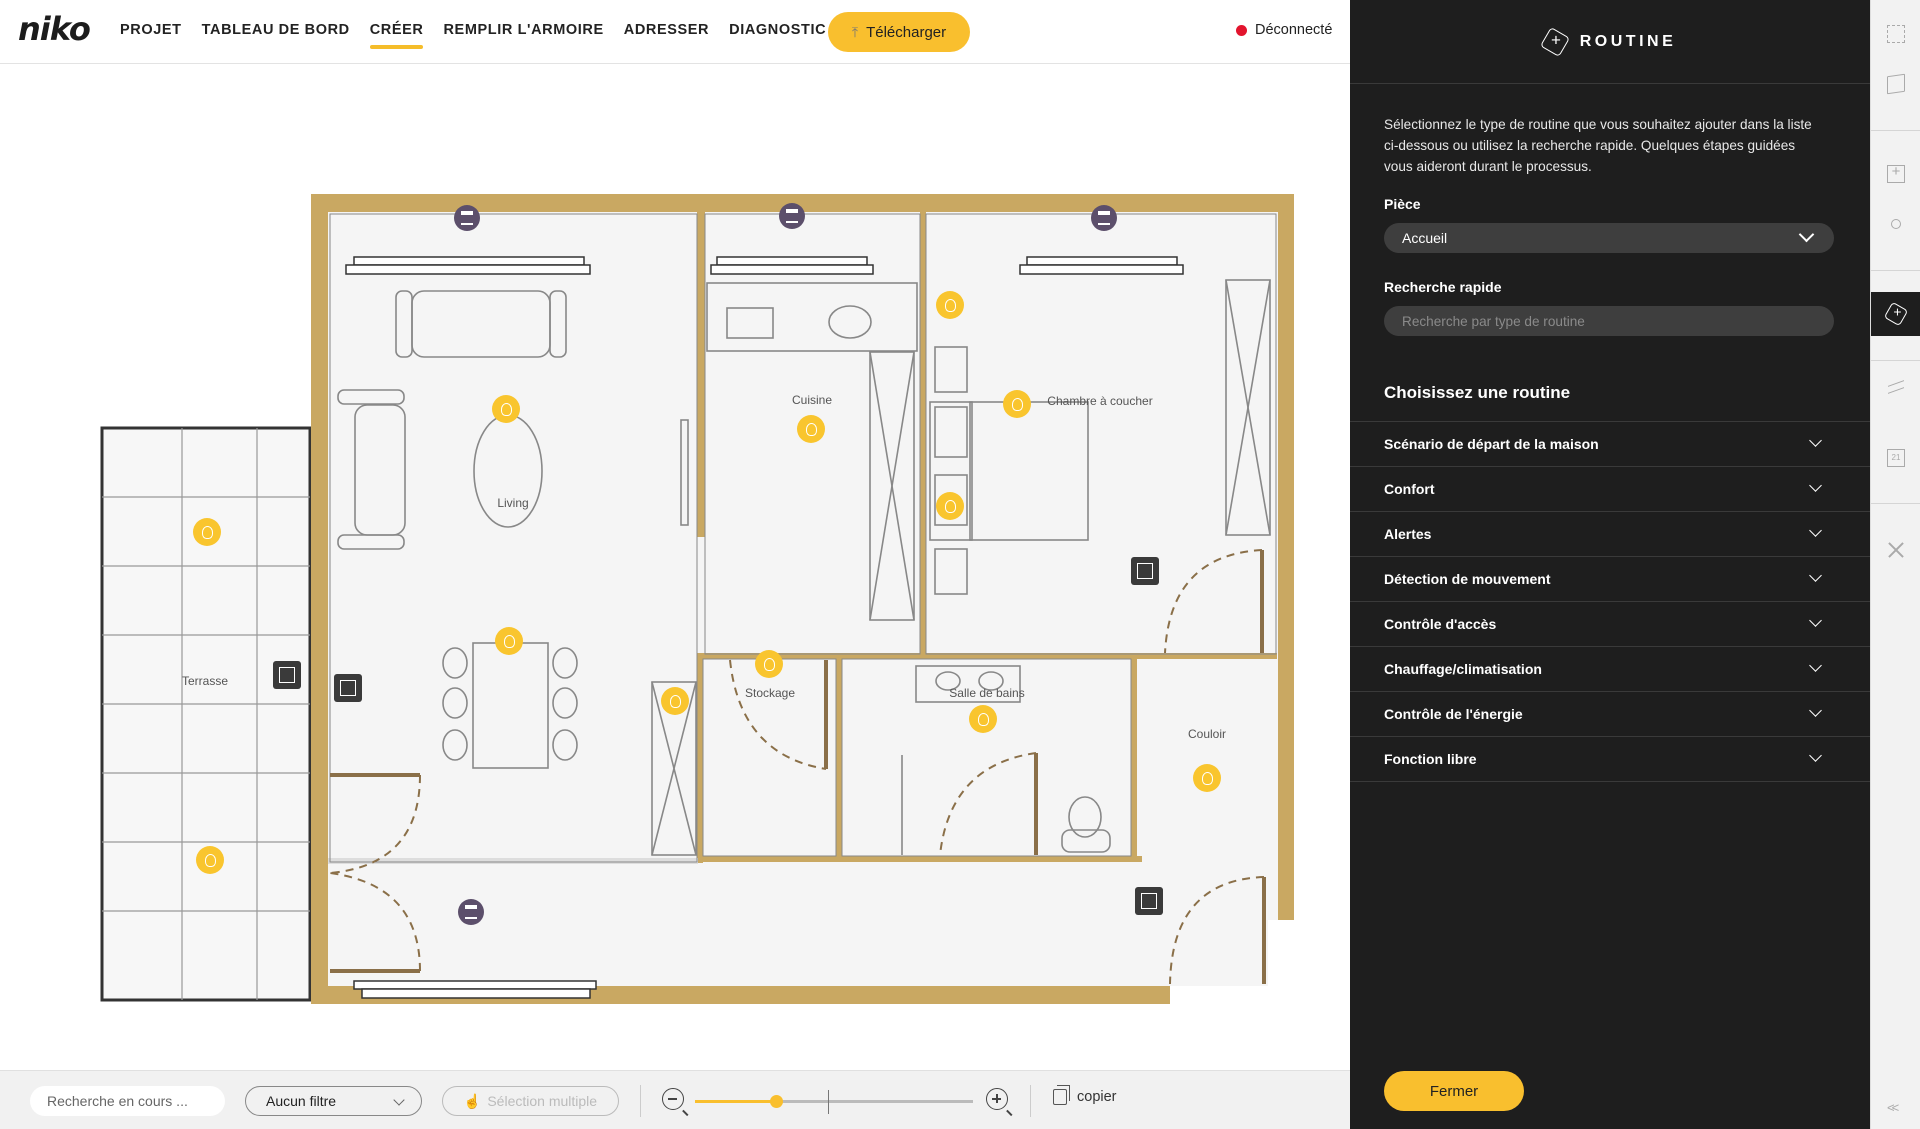 The height and width of the screenshot is (1129, 1920). I want to click on rail-expand, so click(1895, 34).